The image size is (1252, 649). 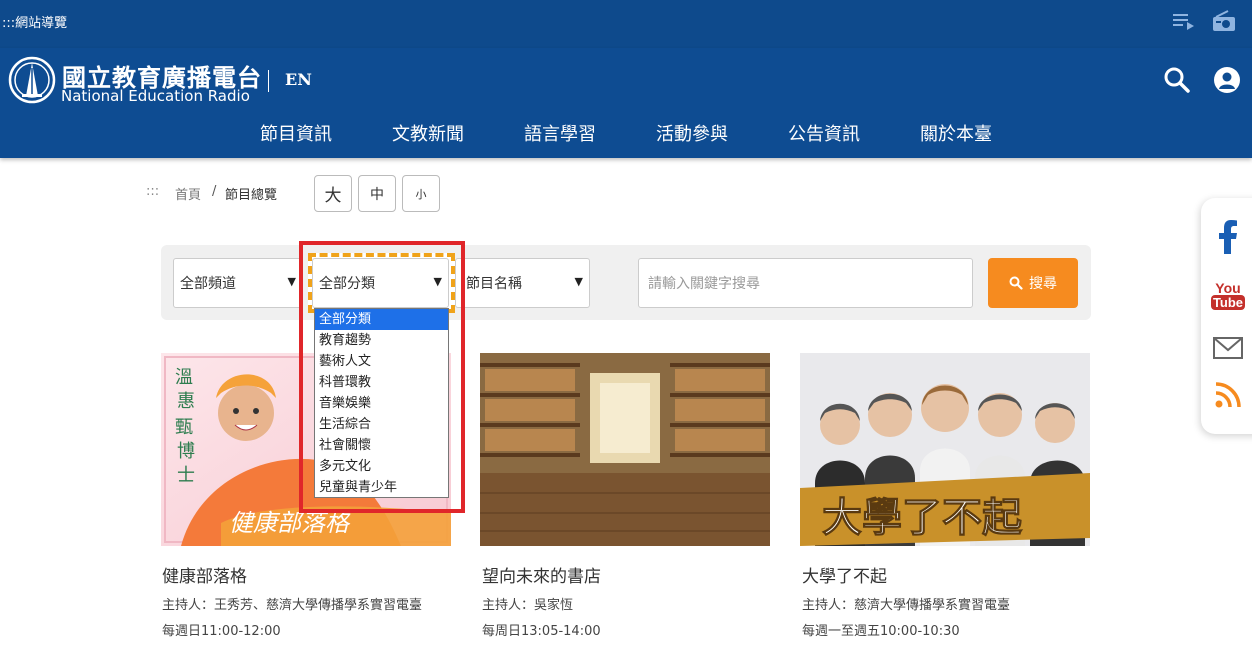 I want to click on program-card-image: 大學了不起, so click(x=945, y=449).